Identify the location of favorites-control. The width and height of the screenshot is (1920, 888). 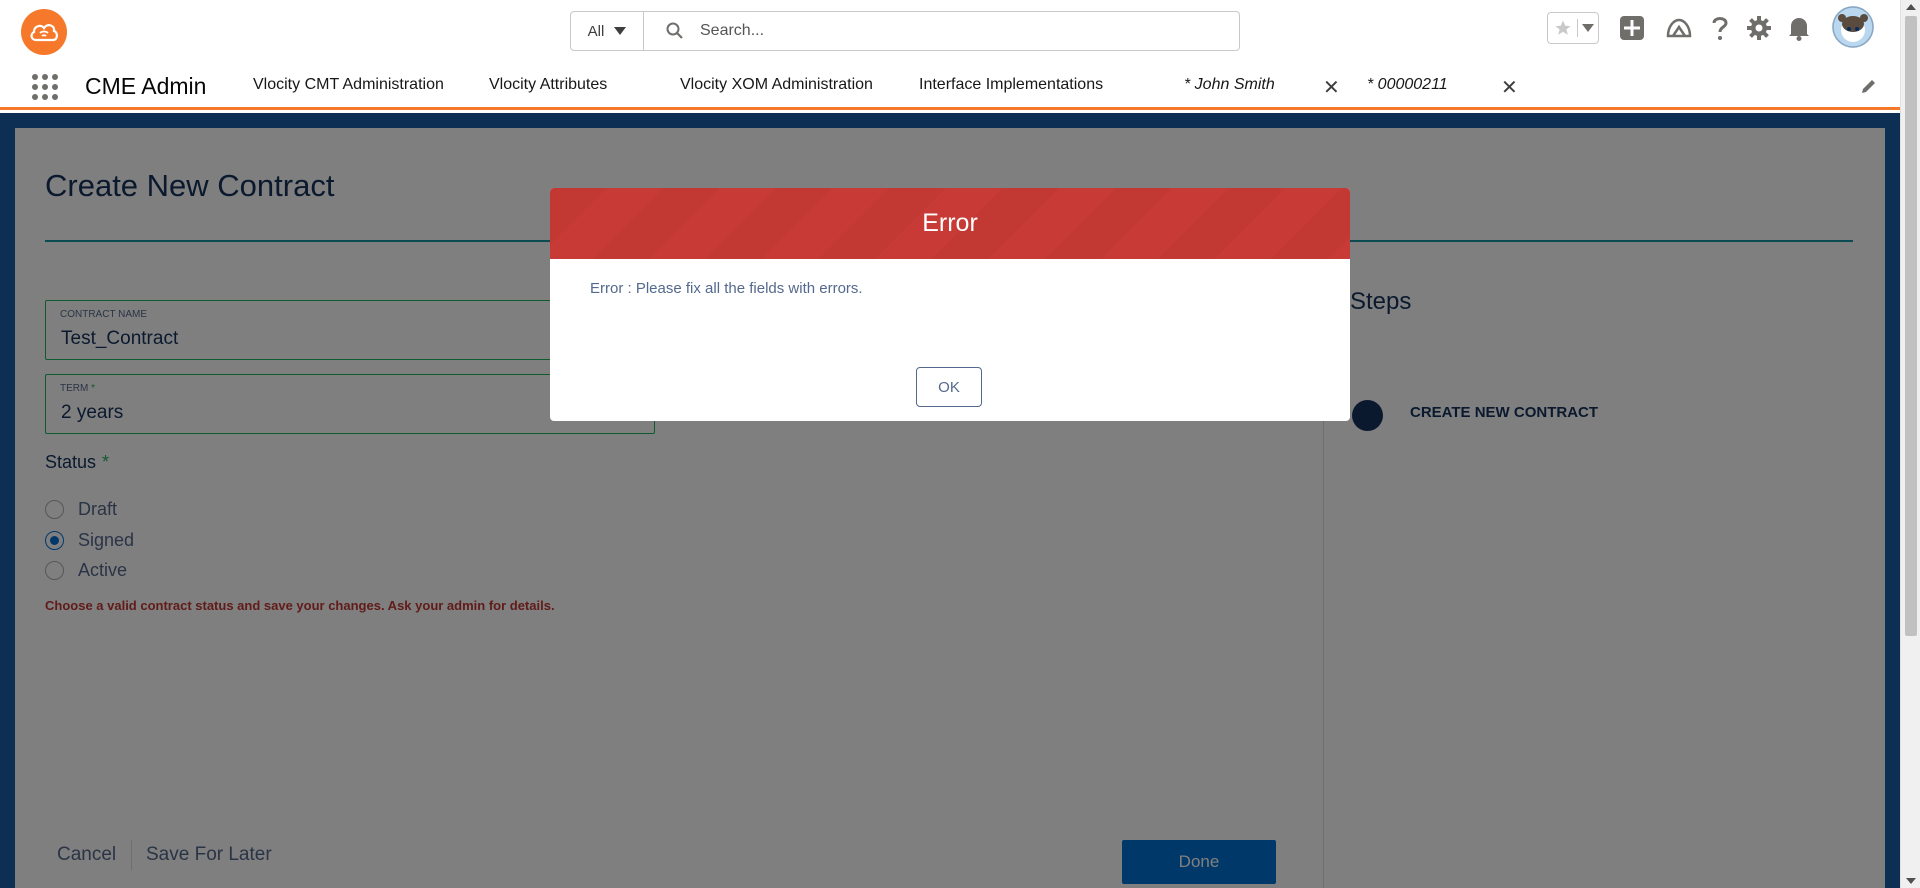
(1573, 28).